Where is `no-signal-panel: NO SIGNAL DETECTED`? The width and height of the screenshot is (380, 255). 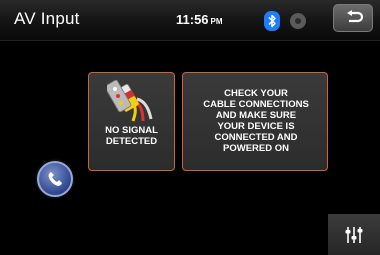 no-signal-panel: NO SIGNAL DETECTED is located at coordinates (131, 121).